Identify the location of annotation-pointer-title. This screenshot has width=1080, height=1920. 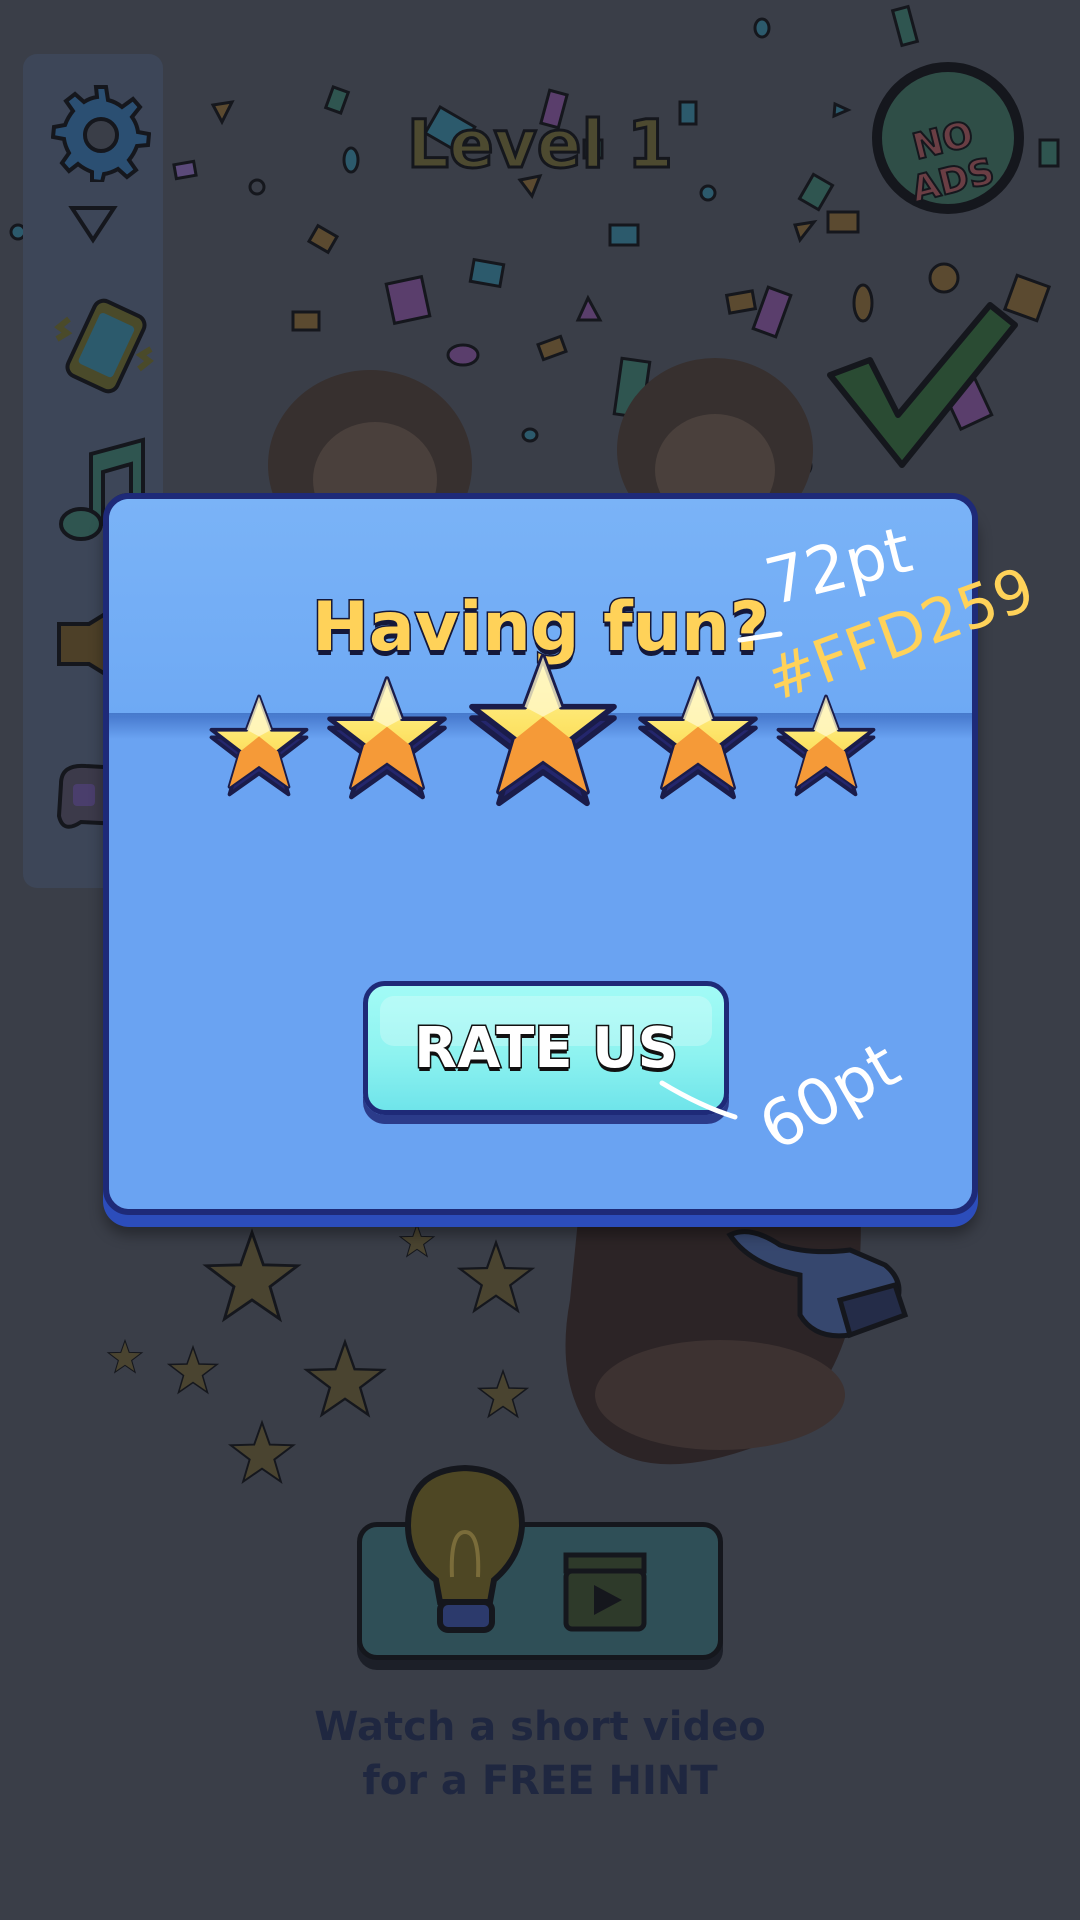
(760, 637).